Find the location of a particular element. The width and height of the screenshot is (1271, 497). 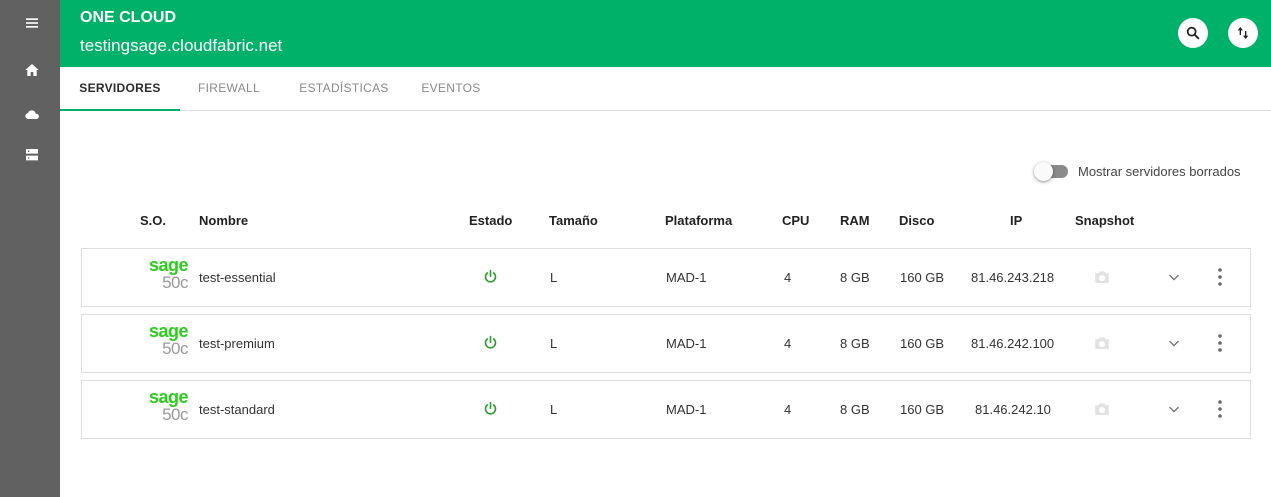

show-deleted-toggle: Mostrar servidores borrados is located at coordinates (1137, 171).